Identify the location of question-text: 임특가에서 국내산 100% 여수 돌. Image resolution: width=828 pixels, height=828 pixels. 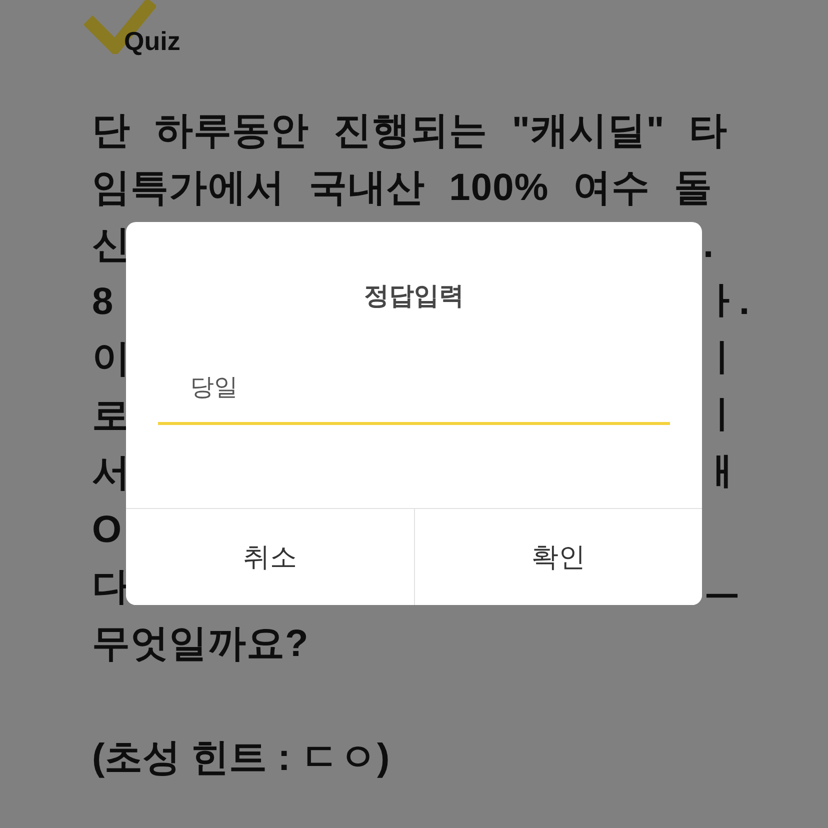
(402, 188).